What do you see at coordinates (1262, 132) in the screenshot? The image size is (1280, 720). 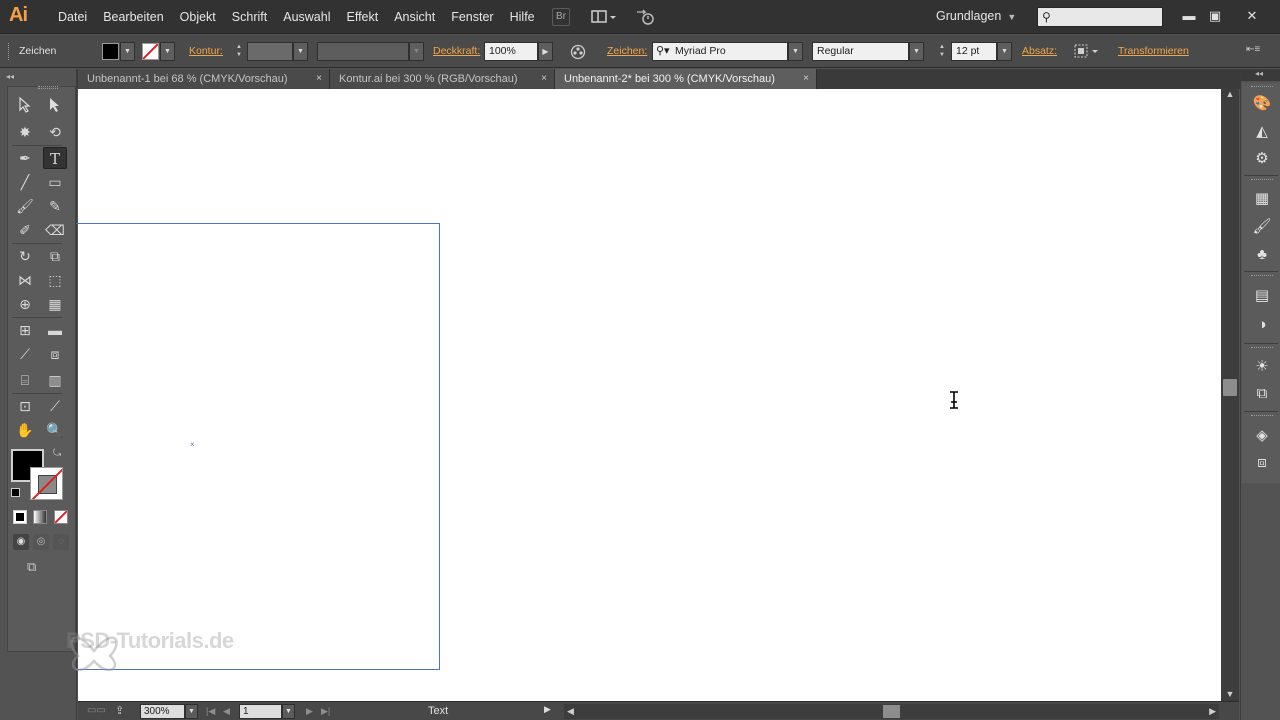 I see `color-guide-icon: ◭` at bounding box center [1262, 132].